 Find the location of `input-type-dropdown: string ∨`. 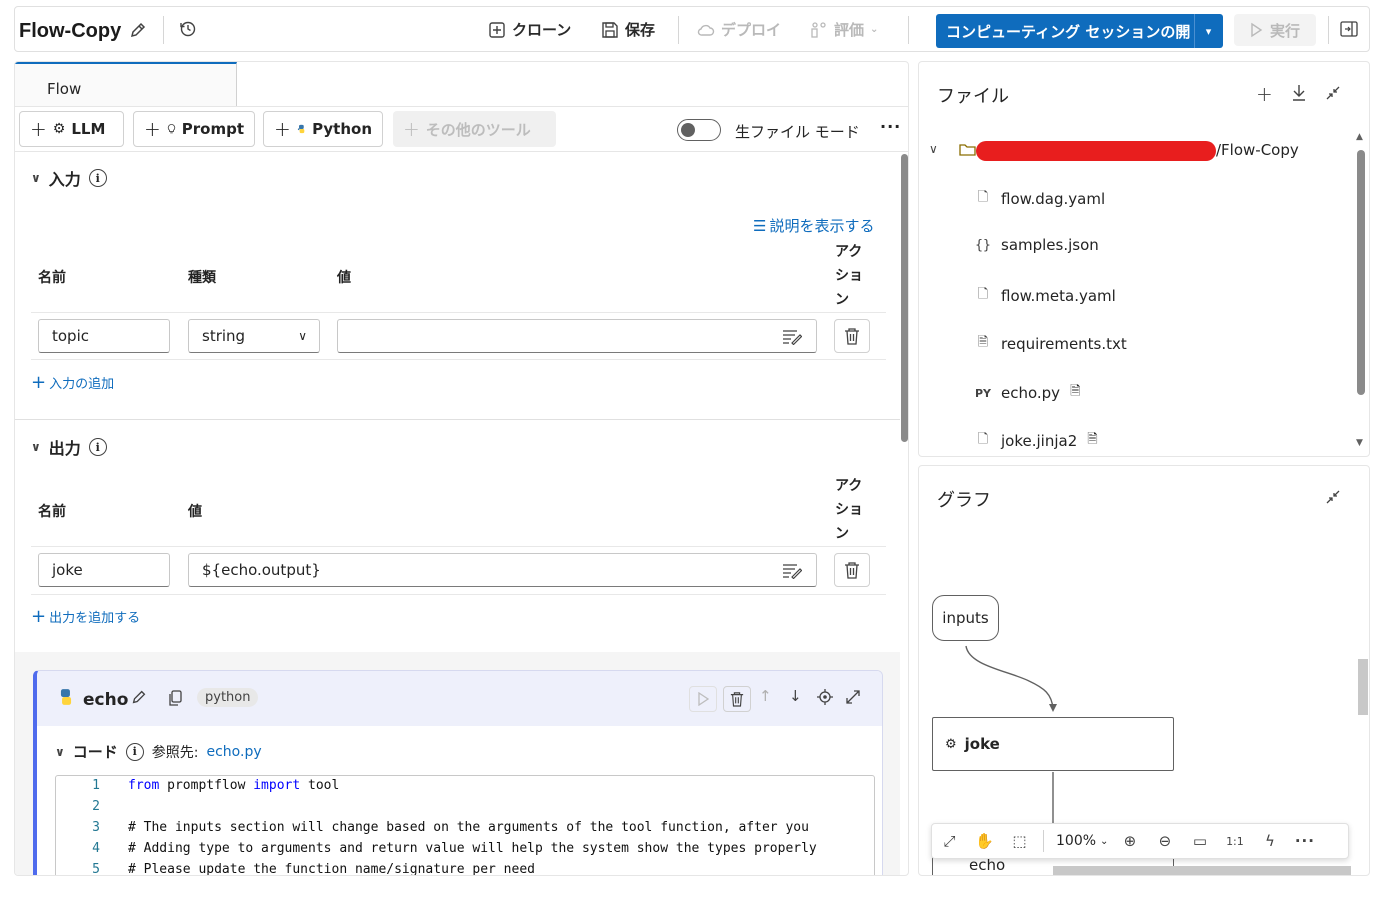

input-type-dropdown: string ∨ is located at coordinates (254, 336).